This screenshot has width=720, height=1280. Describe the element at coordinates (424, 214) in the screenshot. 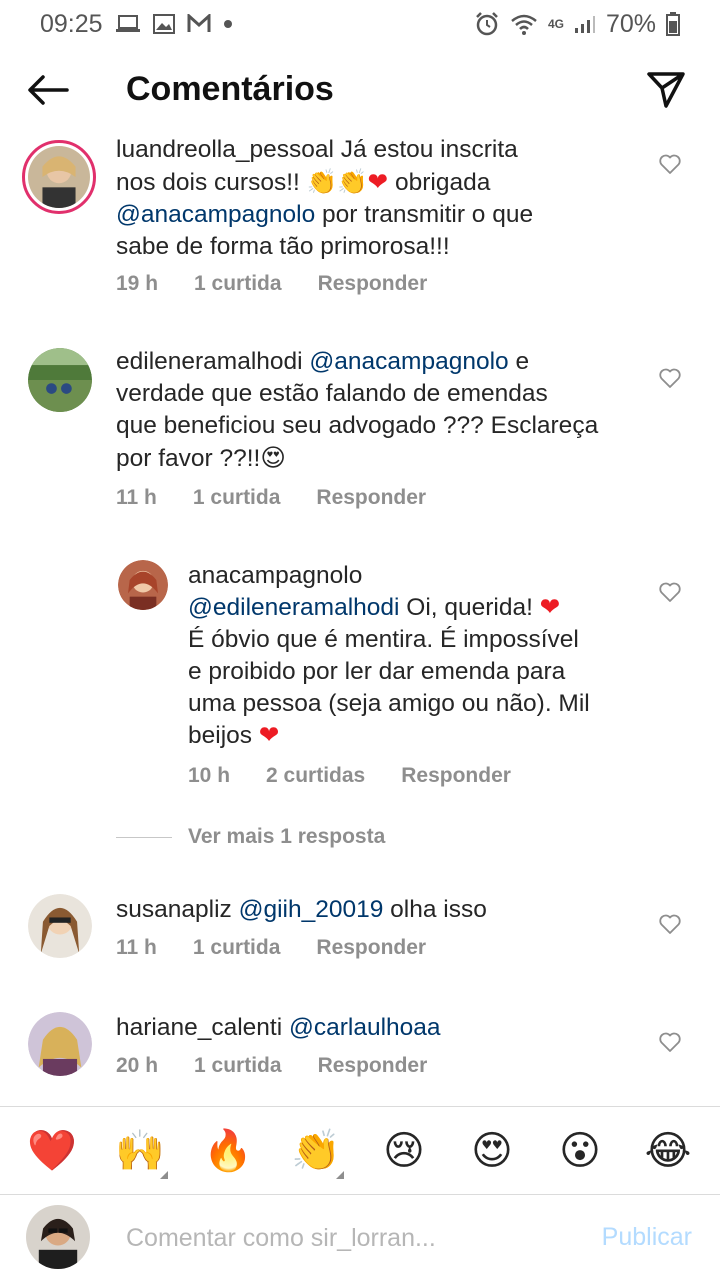

I see `comment-text: por transmitir o que` at that location.